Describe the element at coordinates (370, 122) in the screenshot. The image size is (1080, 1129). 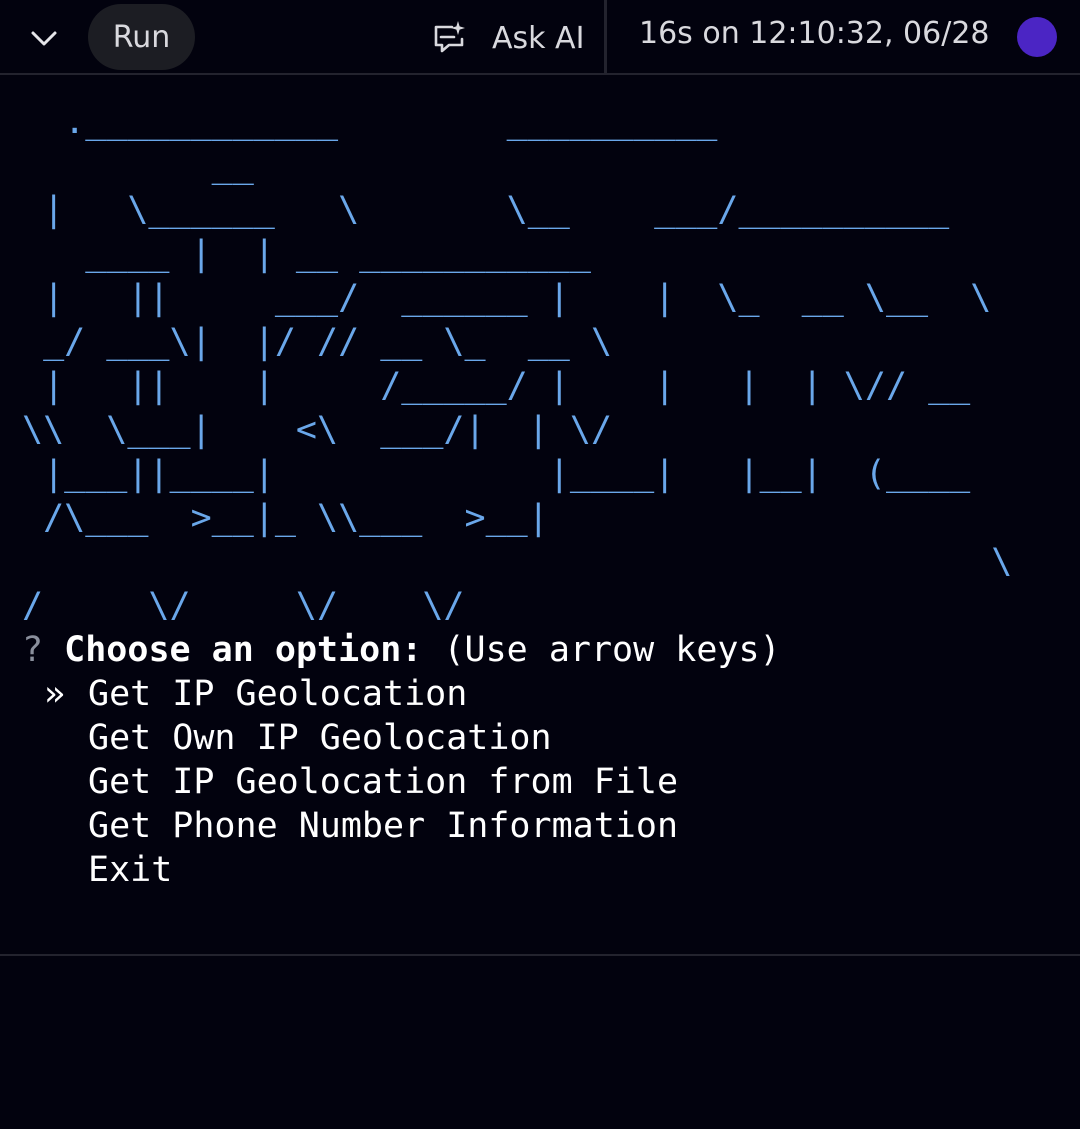
I see `banner-line: .____________ __________` at that location.